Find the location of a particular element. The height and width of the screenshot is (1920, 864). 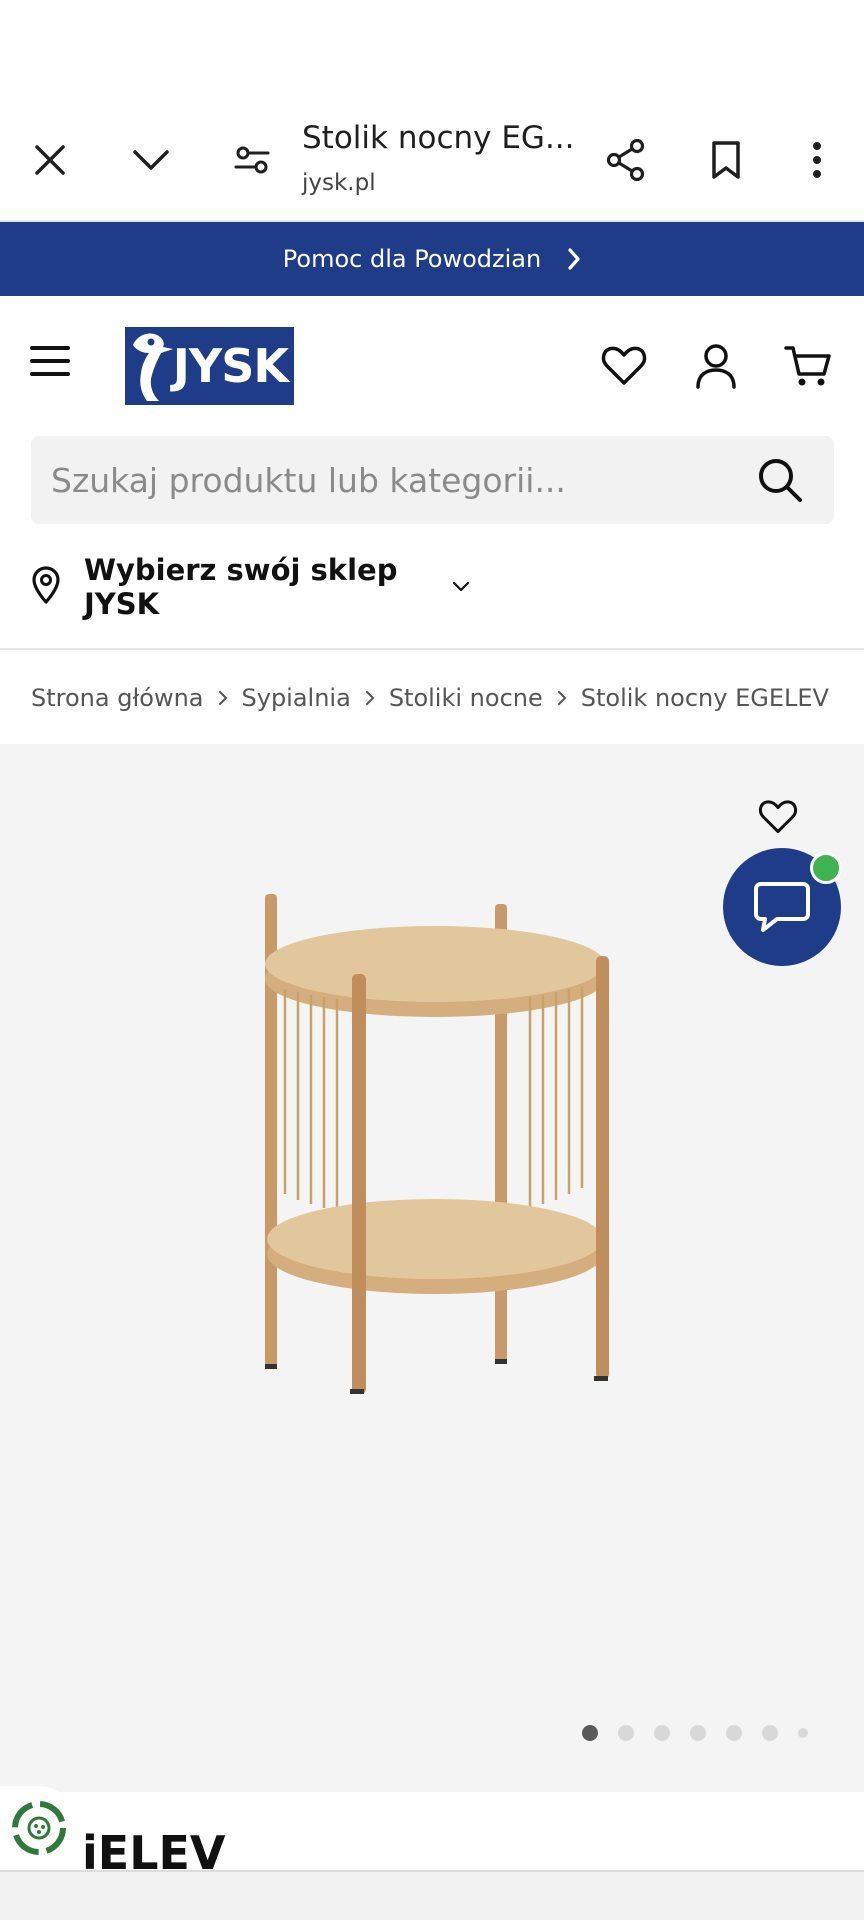

breadcrumb-item-nightstands: Stoliki nocne is located at coordinates (466, 698).